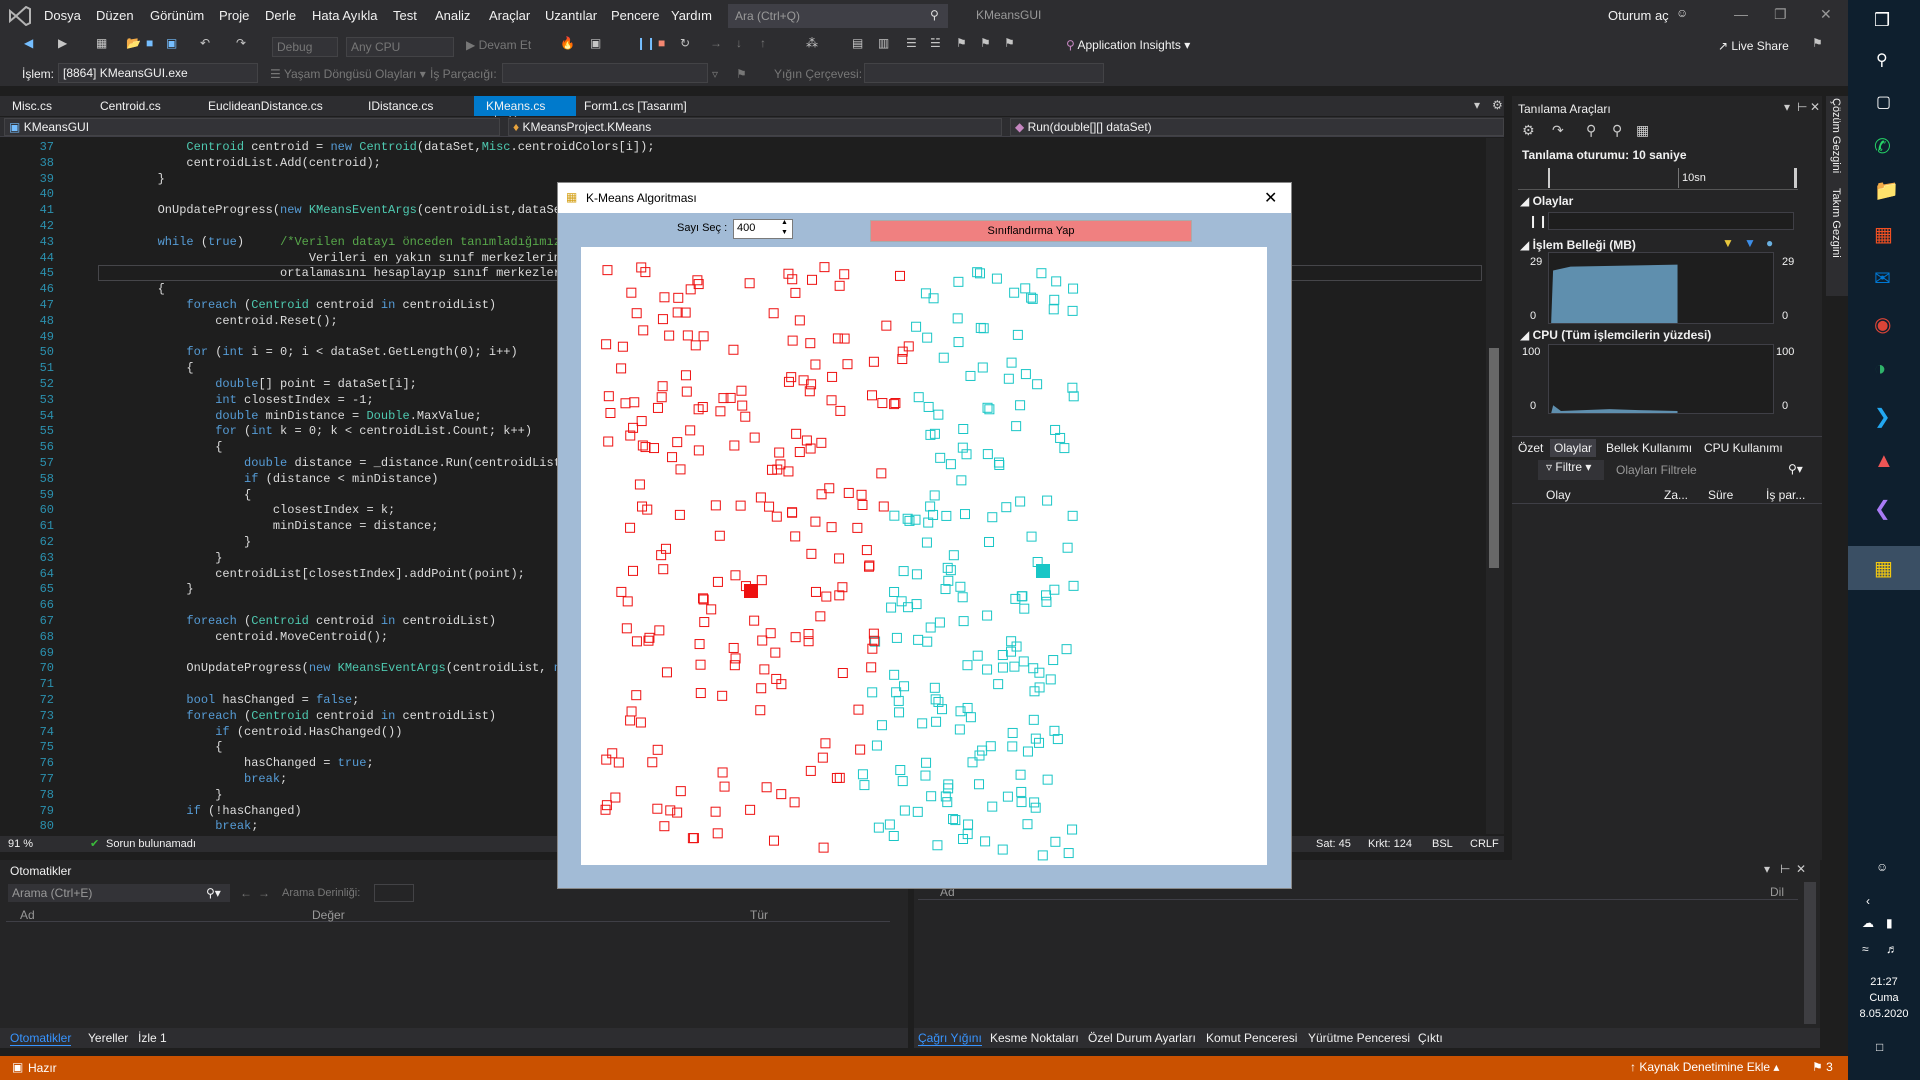 The image size is (1920, 1080). What do you see at coordinates (251, 732) in the screenshot?
I see `code-line: if (centroid.HasChanged())` at bounding box center [251, 732].